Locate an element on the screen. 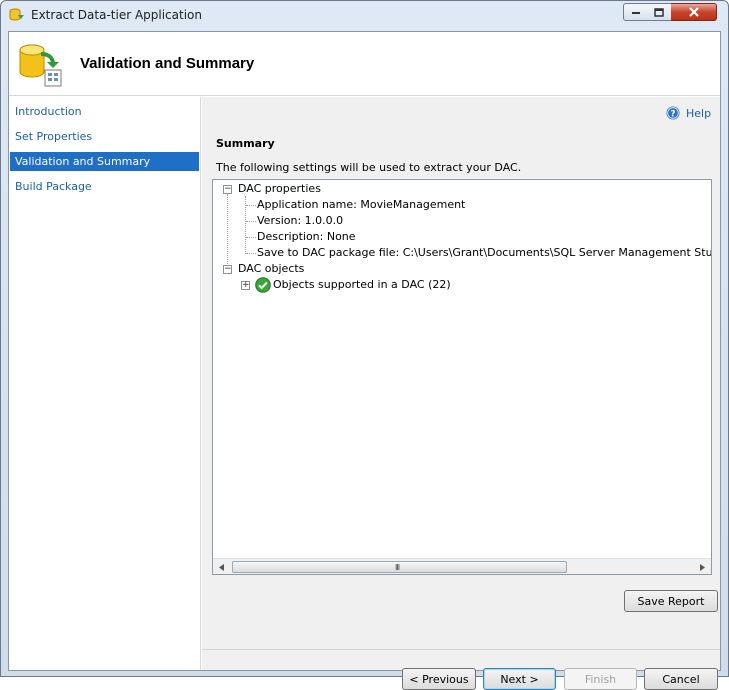  tree-node-objects-supported: Objects supported in a DAC (22) is located at coordinates (362, 285).